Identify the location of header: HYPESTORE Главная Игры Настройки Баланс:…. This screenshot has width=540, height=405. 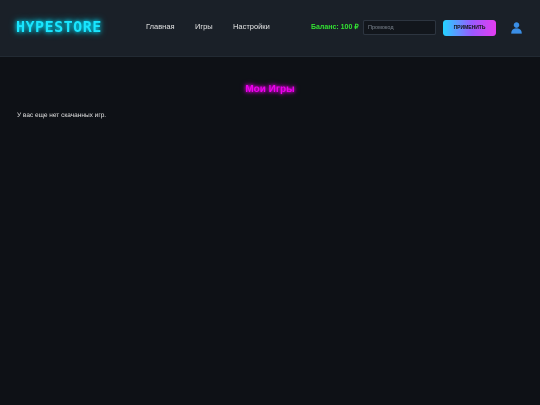
(270, 28).